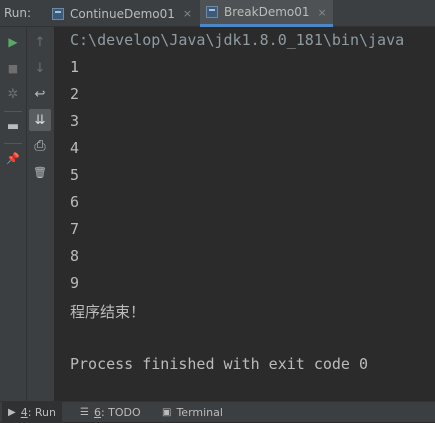 This screenshot has width=435, height=423. Describe the element at coordinates (75, 94) in the screenshot. I see `console-line: 2` at that location.